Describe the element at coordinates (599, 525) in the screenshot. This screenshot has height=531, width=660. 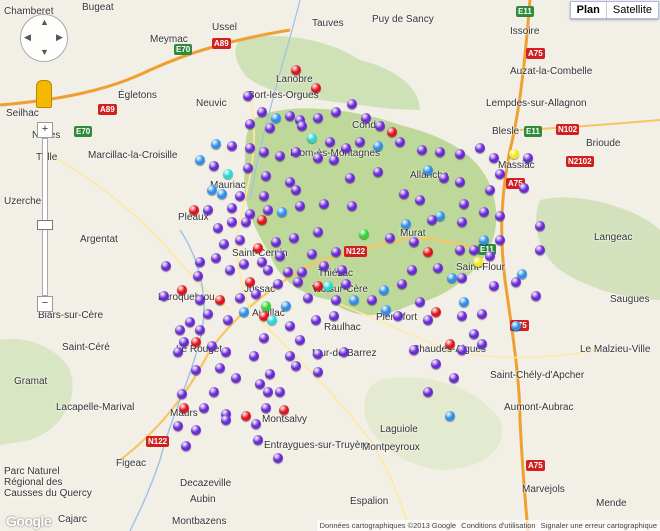
I see `report-error-link: Signaler une erreur cartographique` at that location.